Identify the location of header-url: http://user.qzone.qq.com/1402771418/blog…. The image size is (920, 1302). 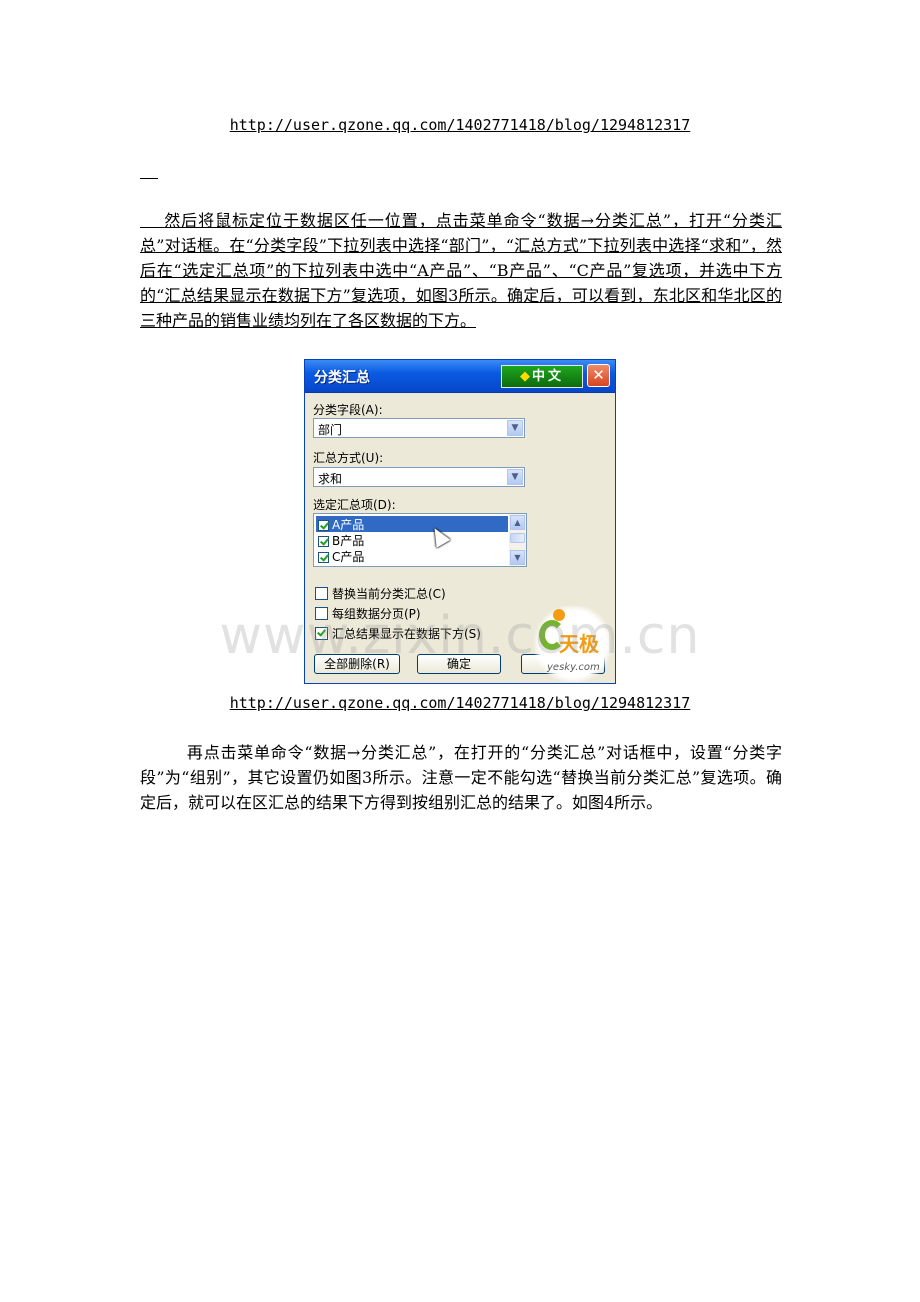
(460, 125).